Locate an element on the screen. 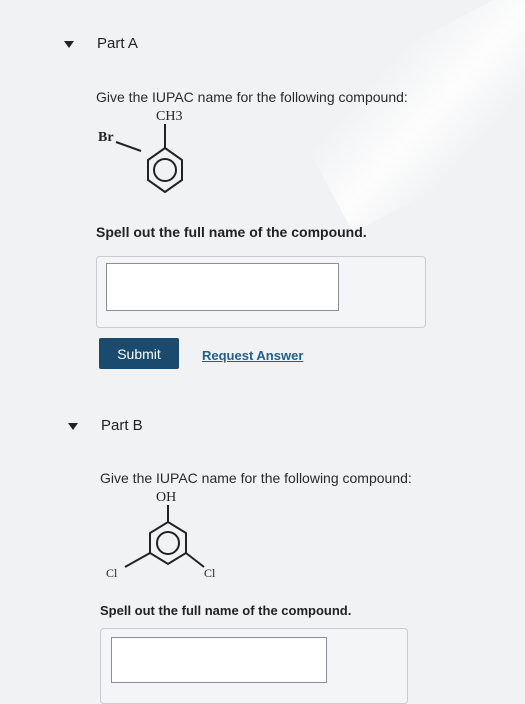 Image resolution: width=525 pixels, height=704 pixels. part-b-top-group: OH is located at coordinates (166, 497).